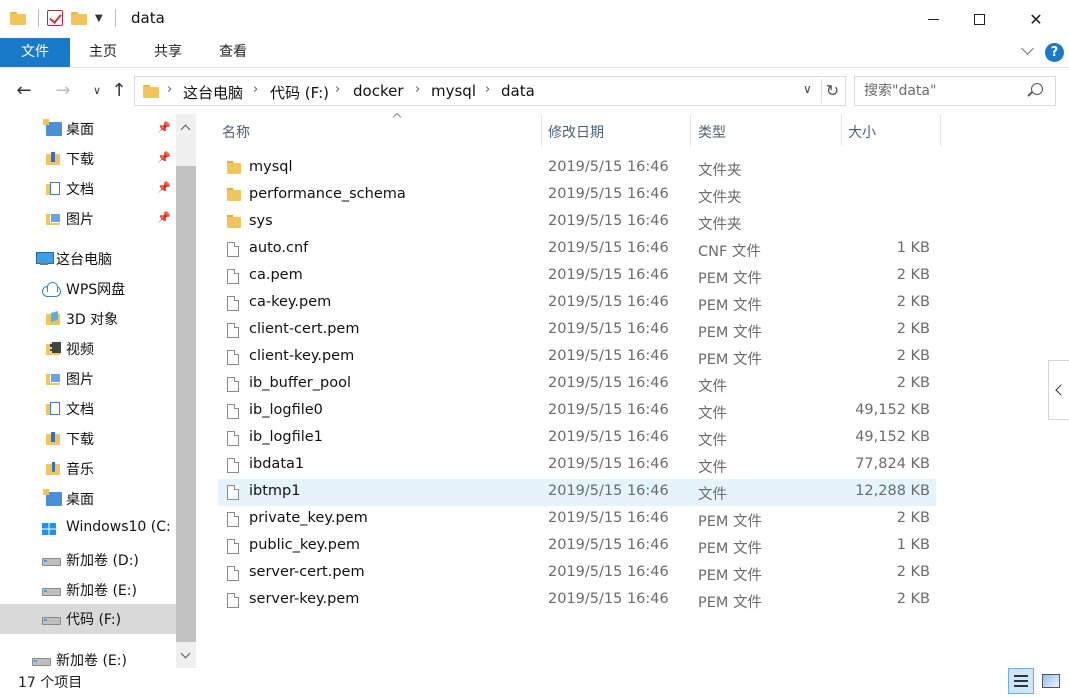  What do you see at coordinates (720, 225) in the screenshot?
I see `file-type: 文件夹` at bounding box center [720, 225].